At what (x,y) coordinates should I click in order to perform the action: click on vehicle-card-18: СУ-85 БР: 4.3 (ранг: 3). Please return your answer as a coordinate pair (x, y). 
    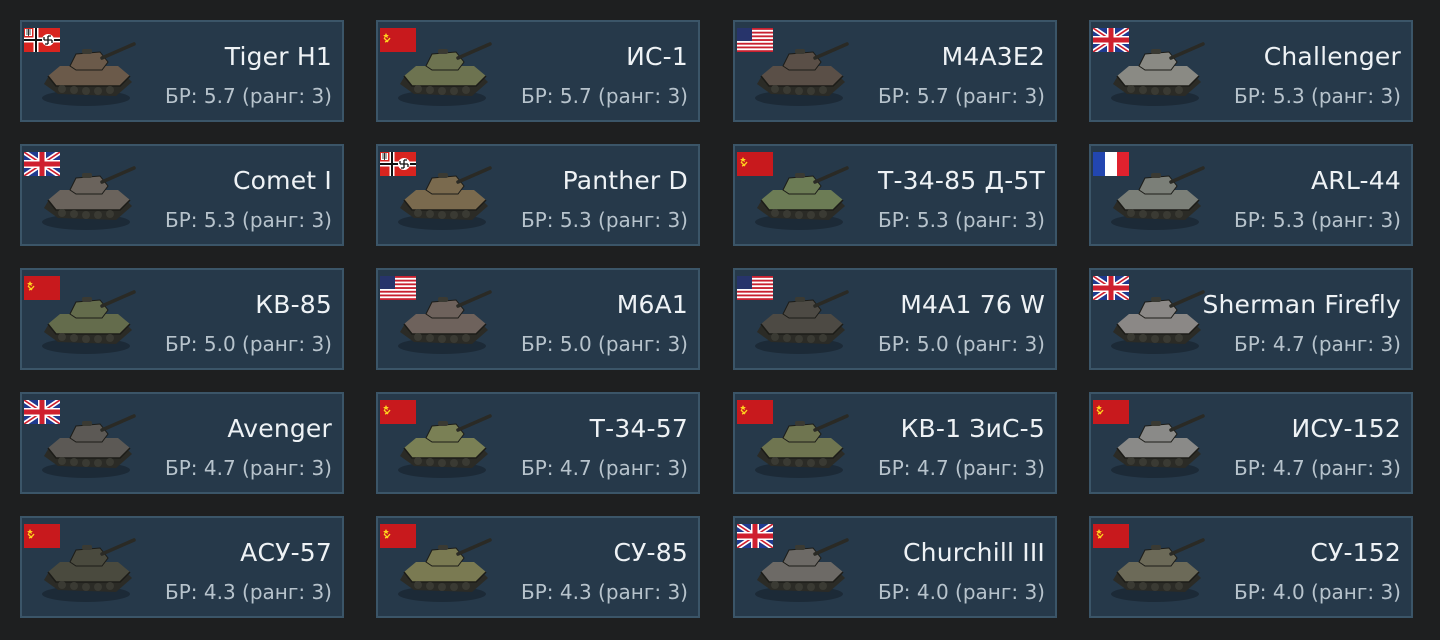
    Looking at the image, I should click on (538, 567).